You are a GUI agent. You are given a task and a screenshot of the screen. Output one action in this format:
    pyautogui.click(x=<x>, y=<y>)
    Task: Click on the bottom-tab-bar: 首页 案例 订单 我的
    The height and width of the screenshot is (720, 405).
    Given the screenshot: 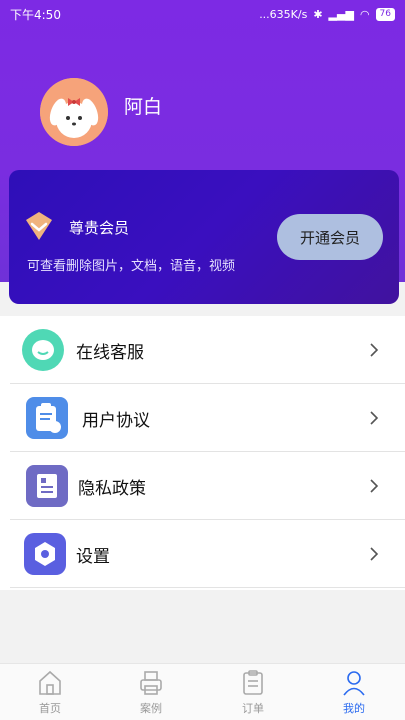 What is the action you would take?
    pyautogui.click(x=202, y=691)
    